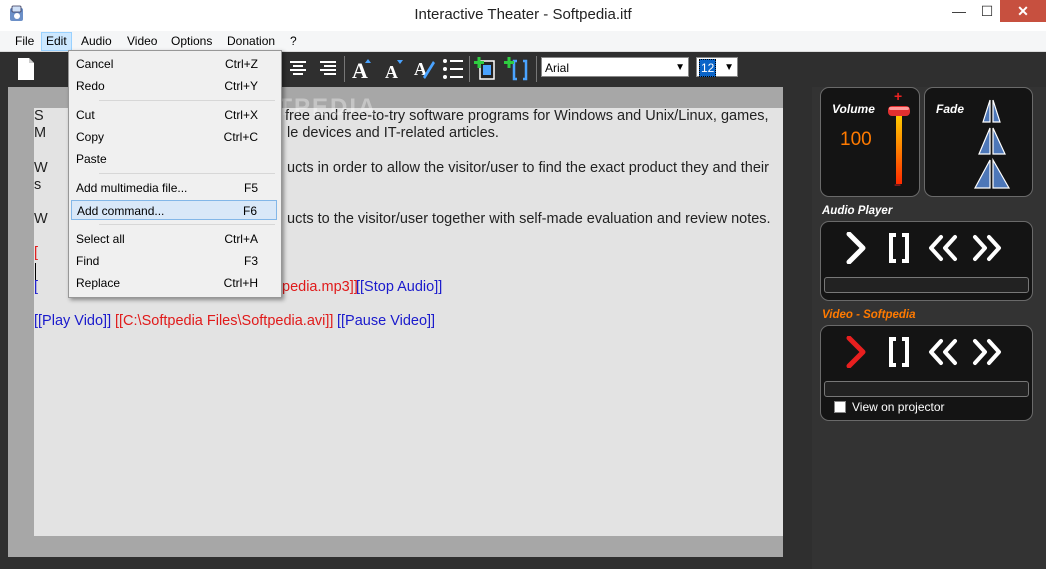 The width and height of the screenshot is (1046, 569). I want to click on font-grow-icon: A, so click(362, 69).